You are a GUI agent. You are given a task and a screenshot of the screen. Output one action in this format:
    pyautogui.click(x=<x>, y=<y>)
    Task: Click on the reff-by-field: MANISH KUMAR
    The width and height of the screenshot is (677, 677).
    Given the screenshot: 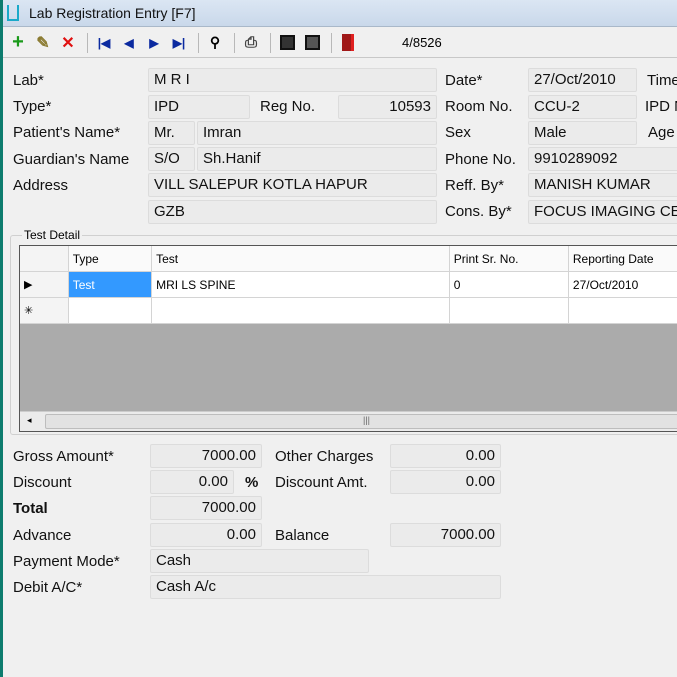 What is the action you would take?
    pyautogui.click(x=602, y=185)
    